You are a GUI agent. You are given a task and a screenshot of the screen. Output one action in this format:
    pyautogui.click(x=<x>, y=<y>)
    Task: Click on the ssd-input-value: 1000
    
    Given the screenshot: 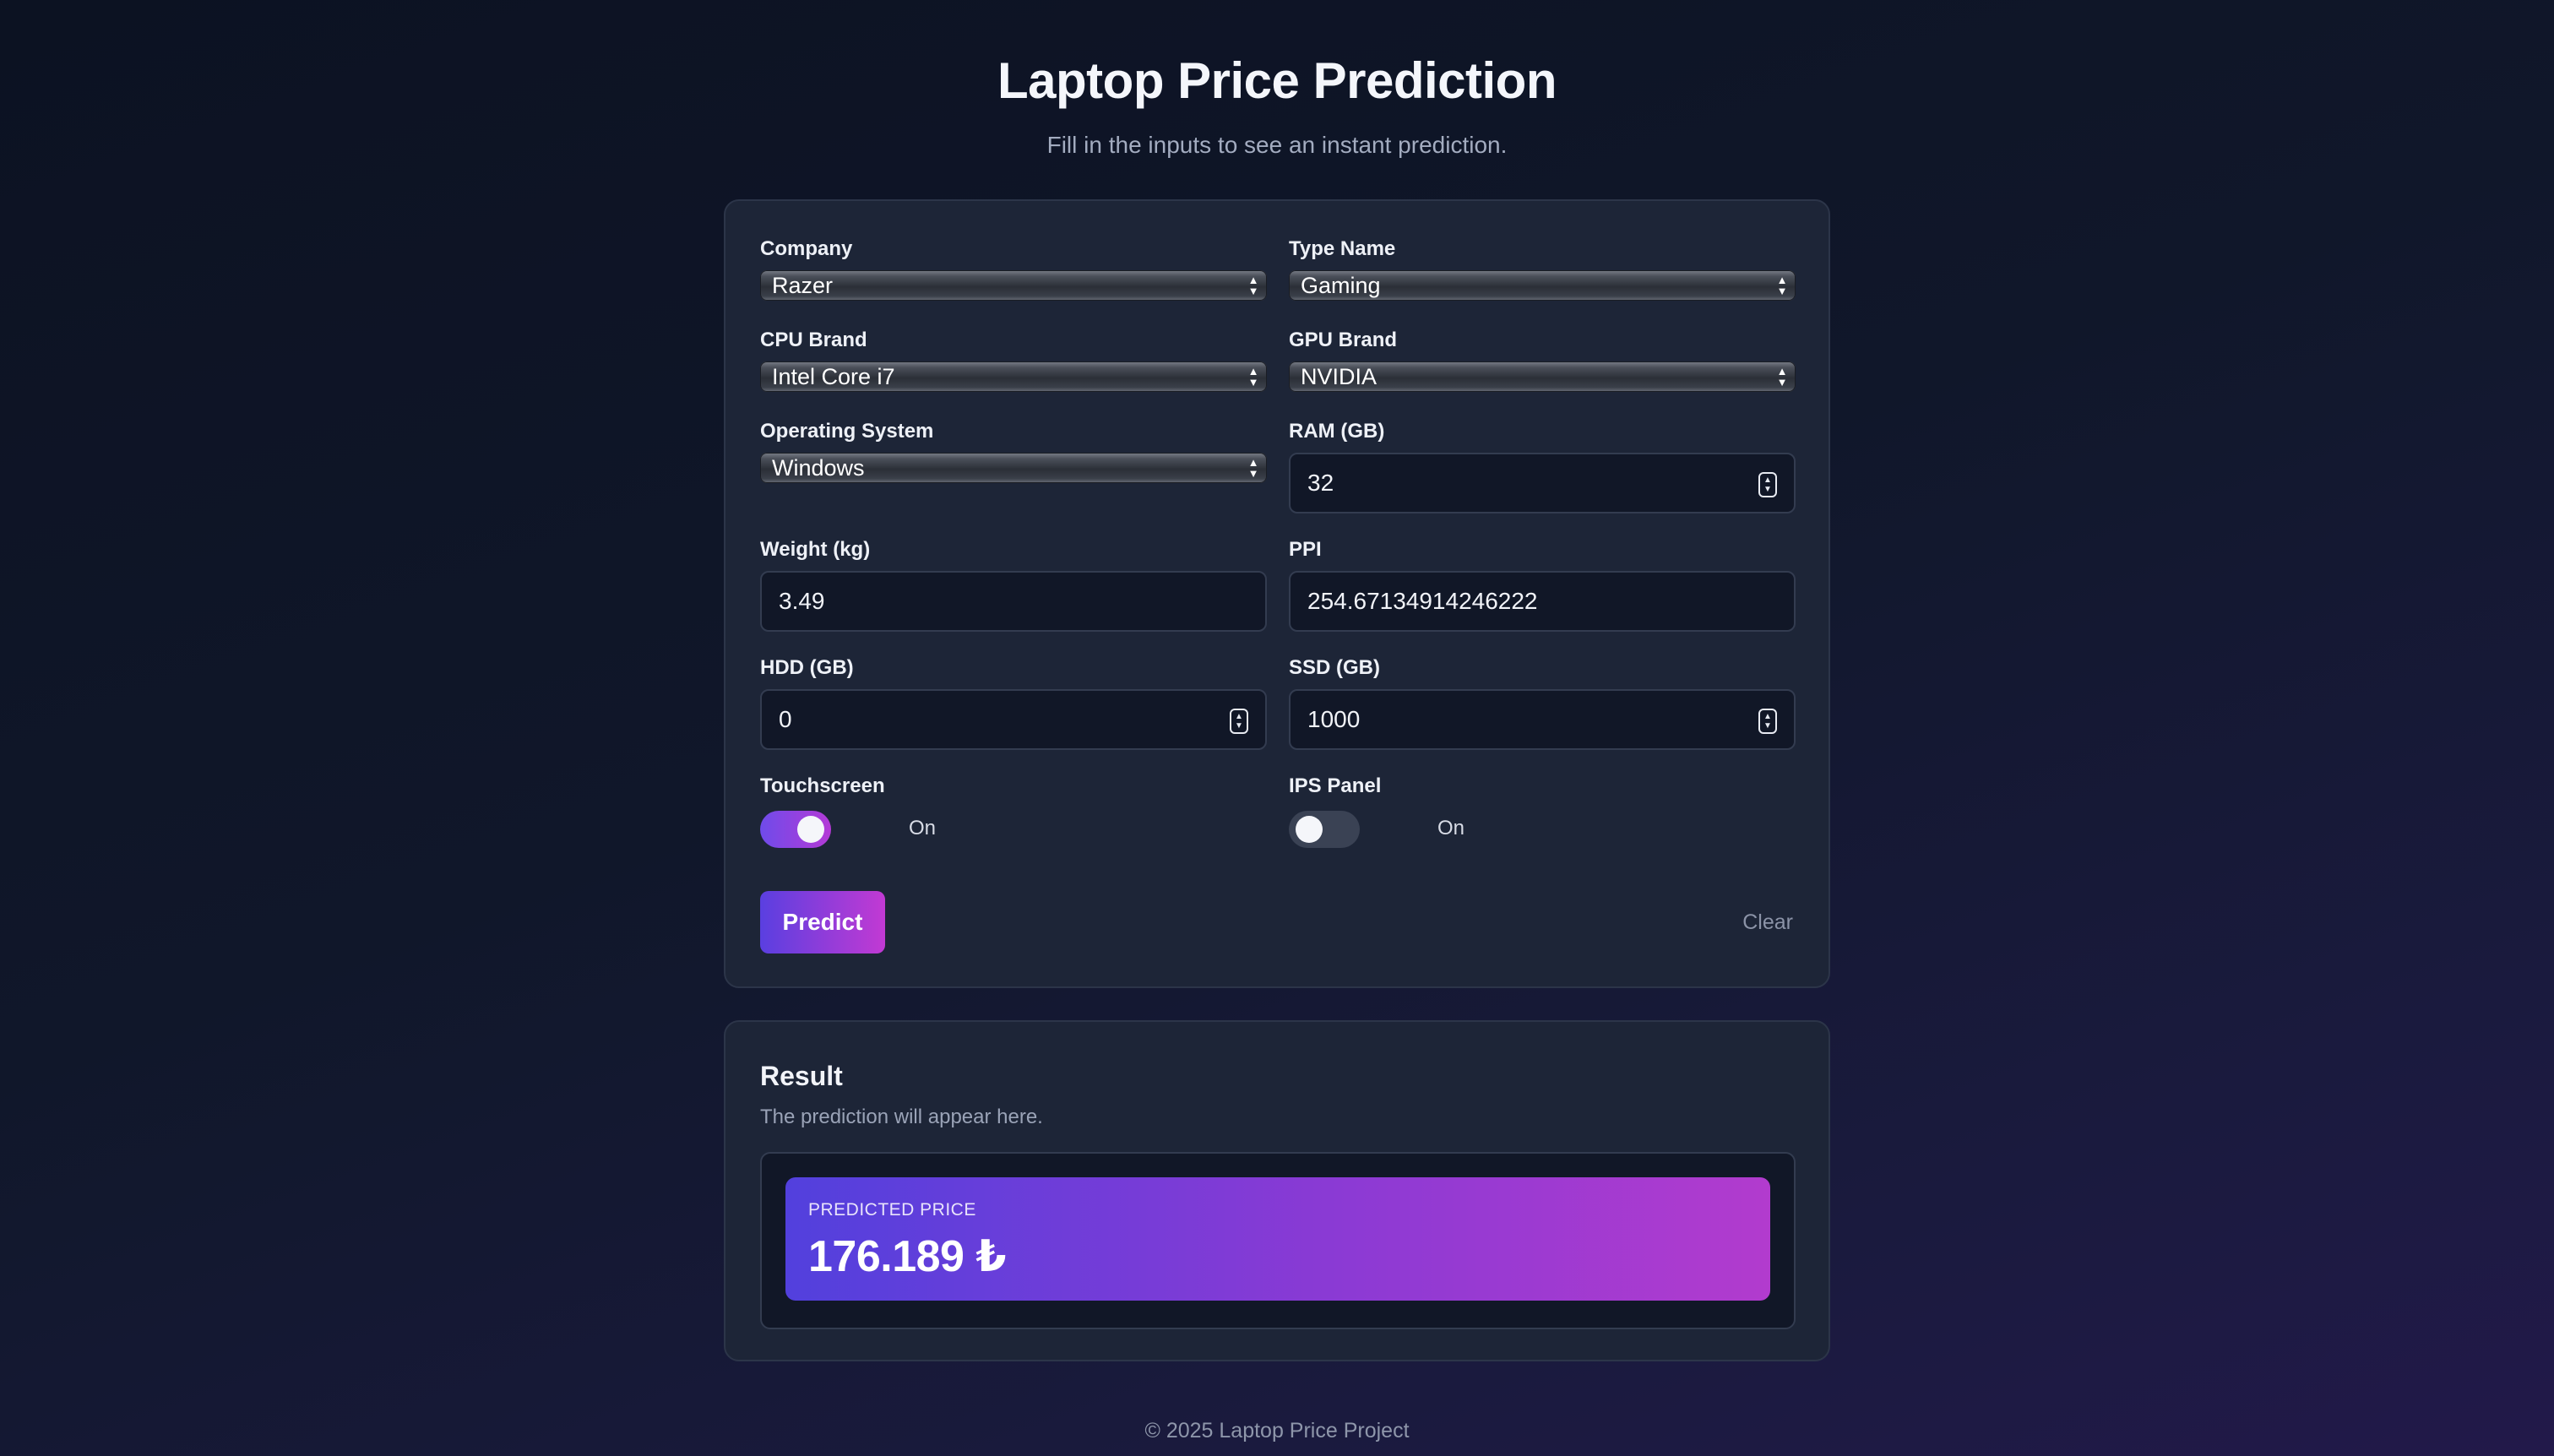 What is the action you would take?
    pyautogui.click(x=1334, y=719)
    